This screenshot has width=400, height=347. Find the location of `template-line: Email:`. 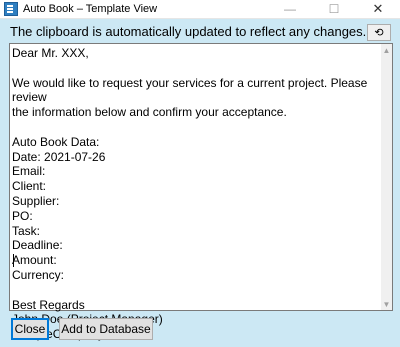

template-line: Email: is located at coordinates (29, 171).